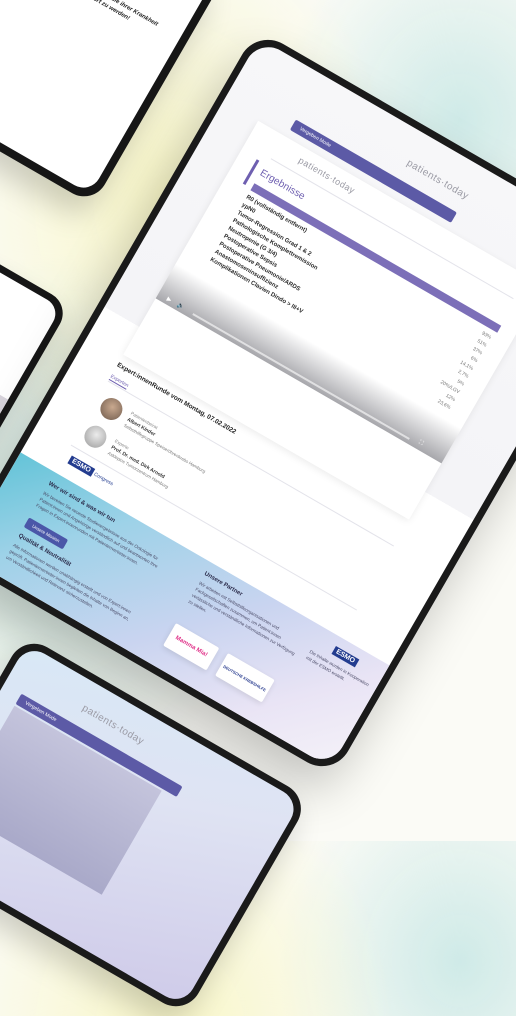 The image size is (516, 1016). I want to click on esmo-logo-sub: Congress, so click(103, 479).